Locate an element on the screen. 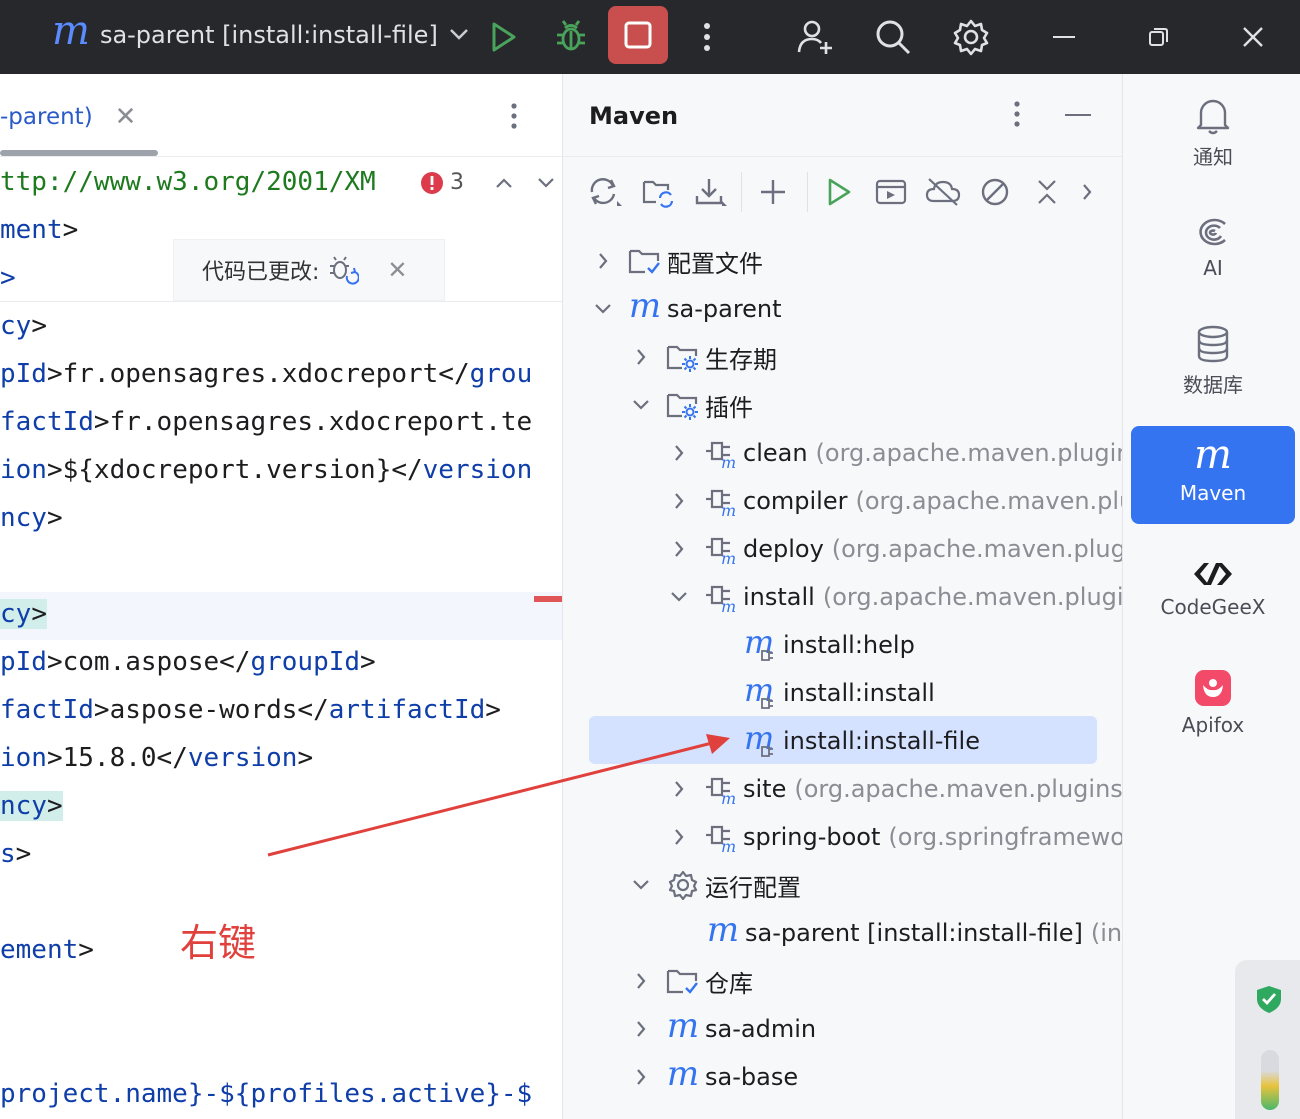  tree-label: compiler is located at coordinates (795, 501).